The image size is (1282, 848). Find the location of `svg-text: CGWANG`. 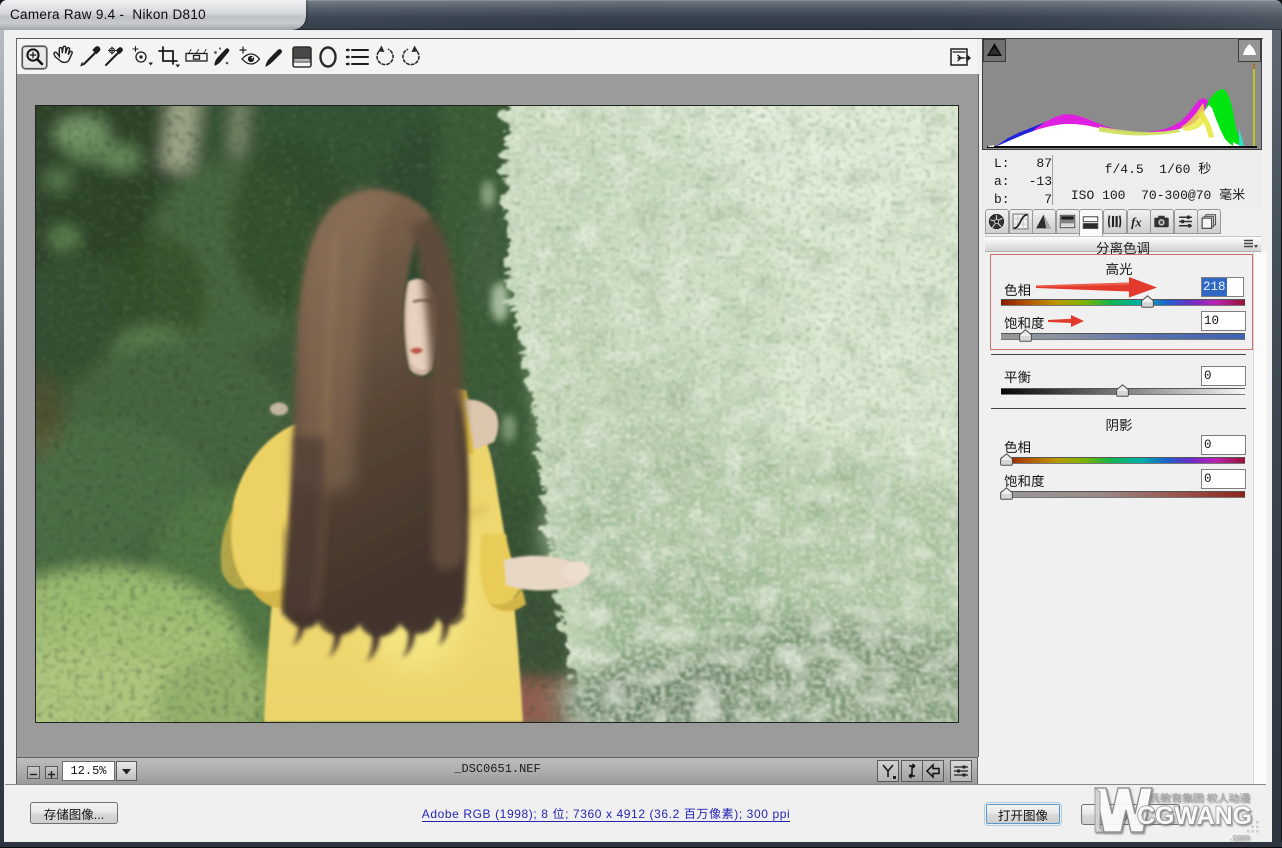

svg-text: CGWANG is located at coordinates (1194, 816).